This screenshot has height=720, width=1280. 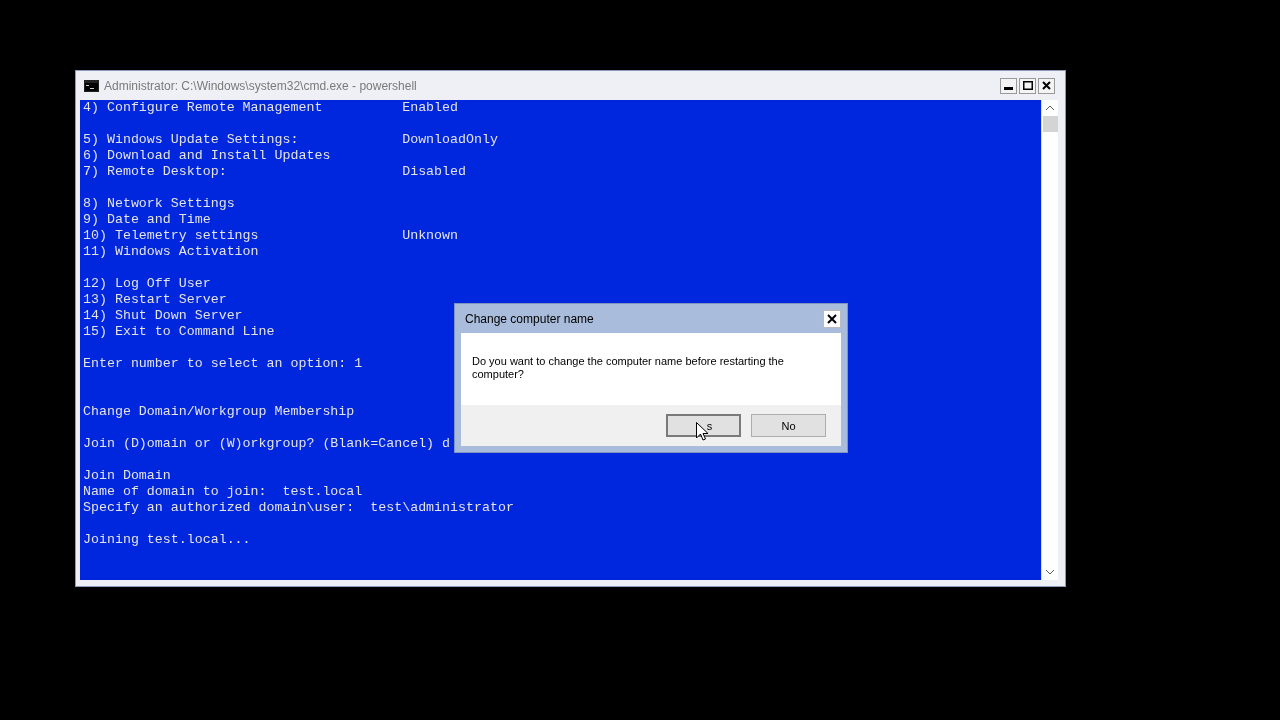 What do you see at coordinates (127, 476) in the screenshot?
I see `console-line: Join Domain` at bounding box center [127, 476].